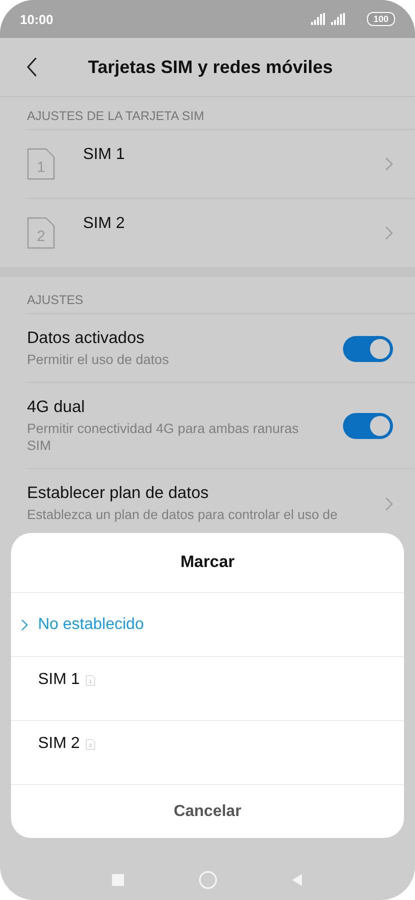 This screenshot has width=415, height=900. What do you see at coordinates (207, 563) in the screenshot?
I see `dialog-title: Marcar` at bounding box center [207, 563].